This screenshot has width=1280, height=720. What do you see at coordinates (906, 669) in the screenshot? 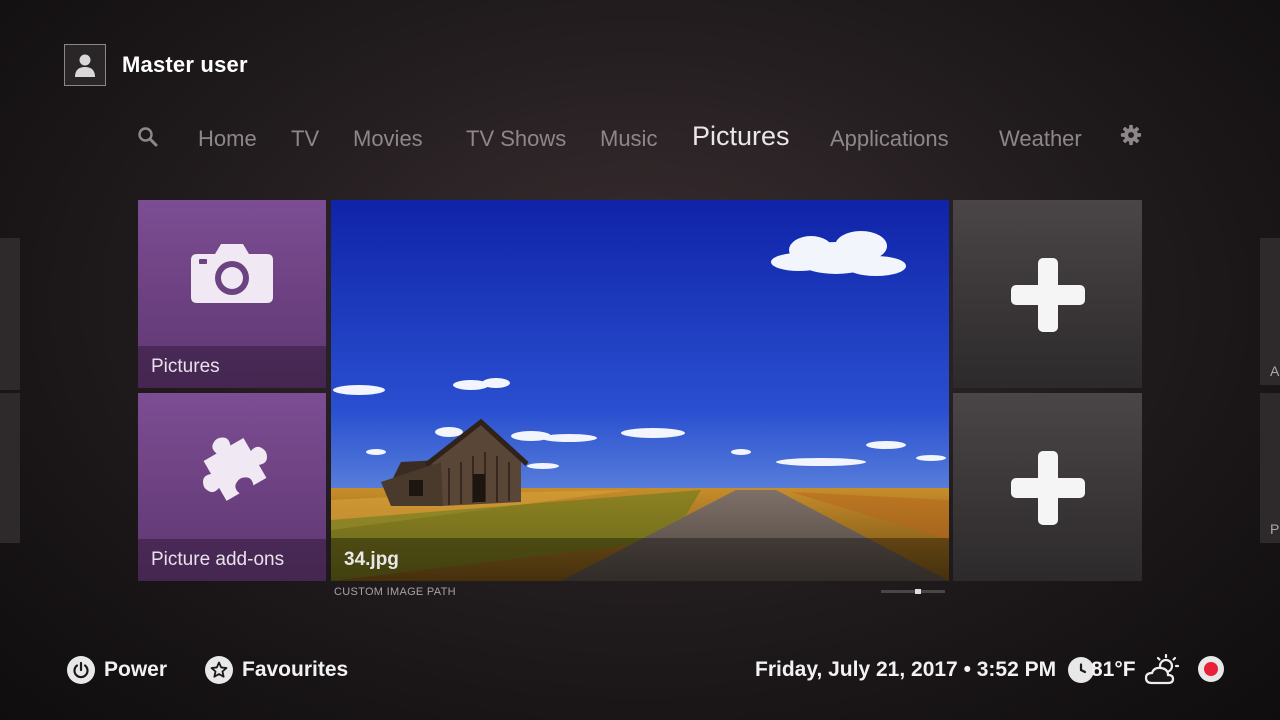
I see `date-time: Friday, July 21, 2017 • 3:52 PM` at bounding box center [906, 669].